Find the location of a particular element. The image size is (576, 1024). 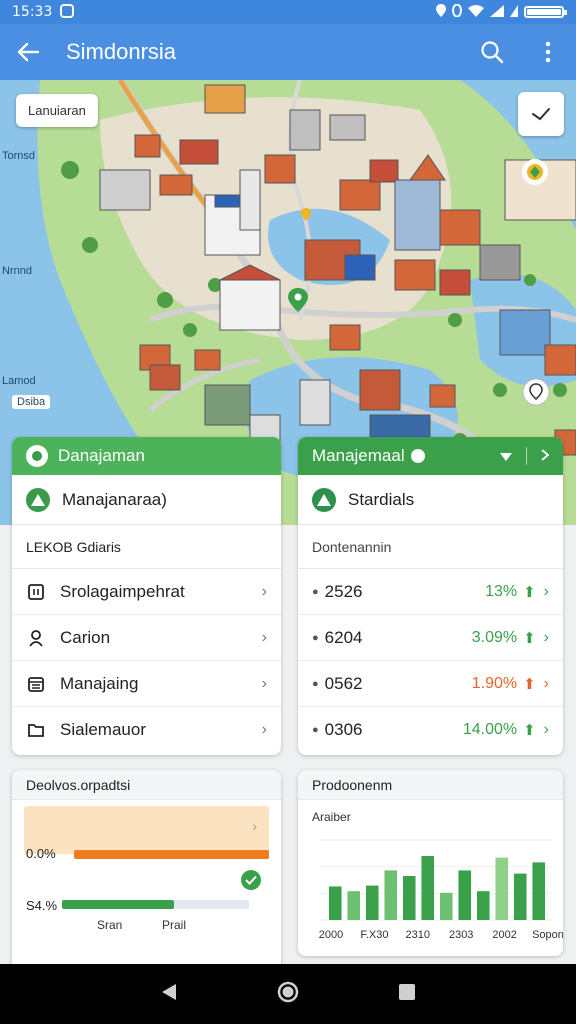

map-label-2: Nrnnd is located at coordinates (17, 271).